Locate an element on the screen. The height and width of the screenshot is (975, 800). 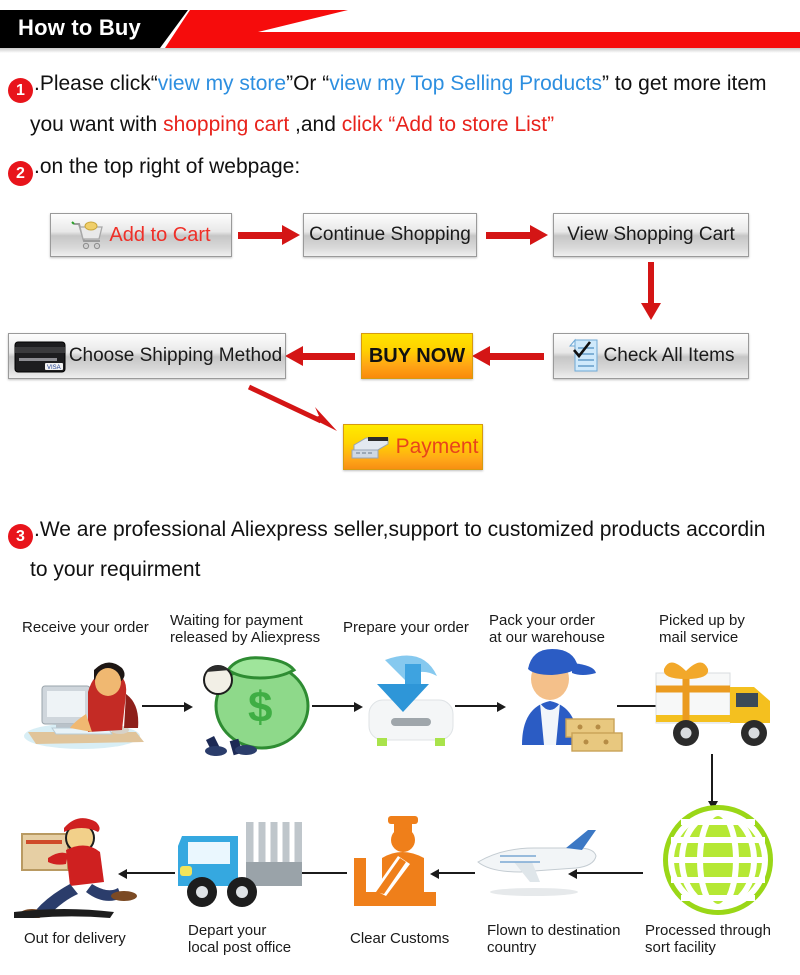
link-view-my-top-selling-products: view my Top Selling Products is located at coordinates (465, 83).